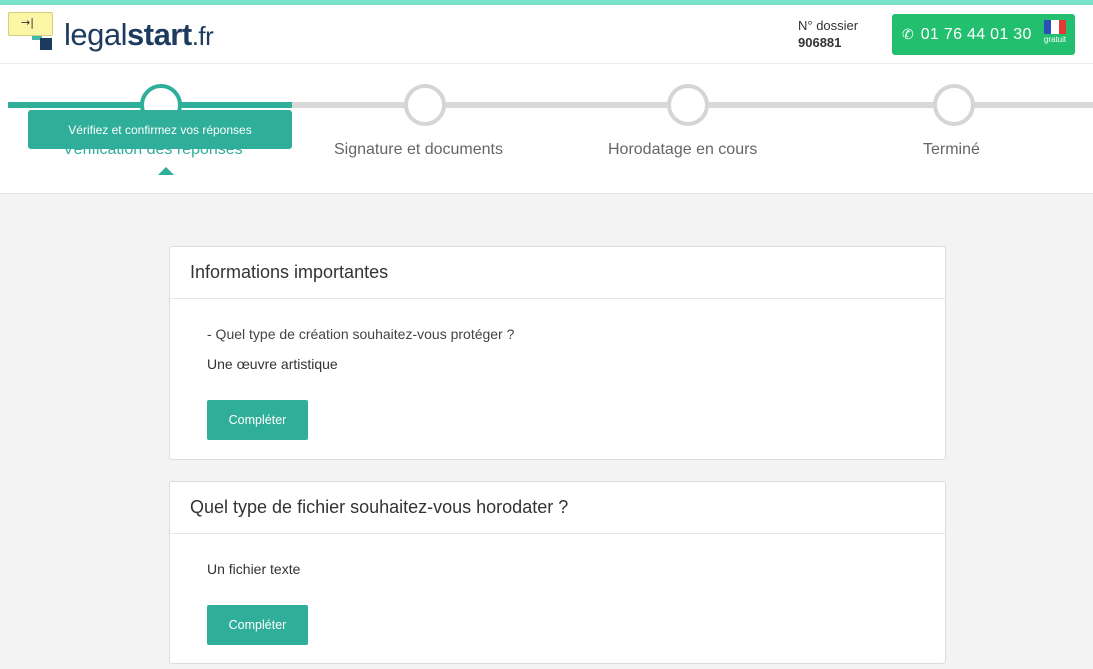  What do you see at coordinates (166, 171) in the screenshot?
I see `tooltip-arrow` at bounding box center [166, 171].